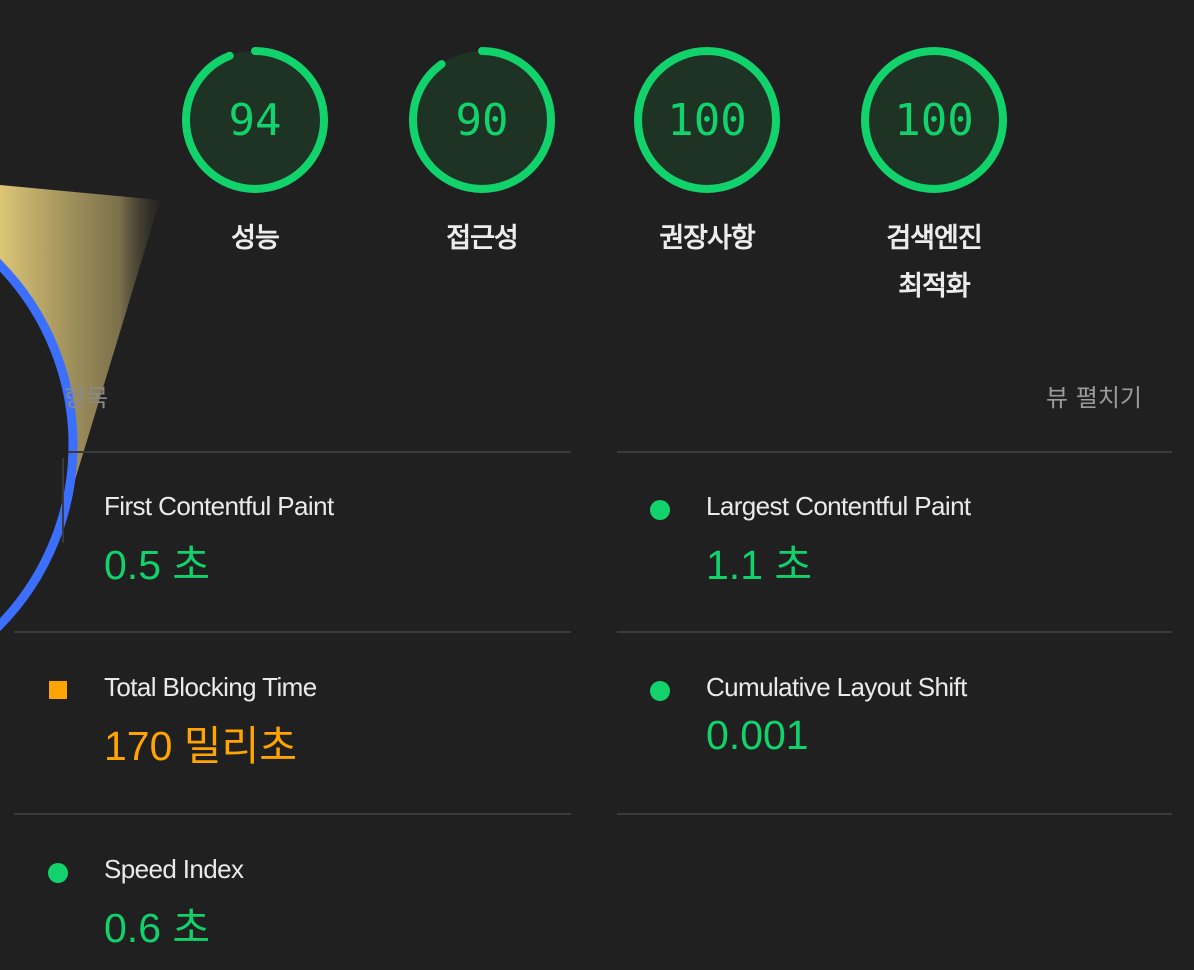 The height and width of the screenshot is (970, 1194). Describe the element at coordinates (283, 541) in the screenshot. I see `metric-first-contentful-paint: First Contentful Paint 0.5 초` at that location.